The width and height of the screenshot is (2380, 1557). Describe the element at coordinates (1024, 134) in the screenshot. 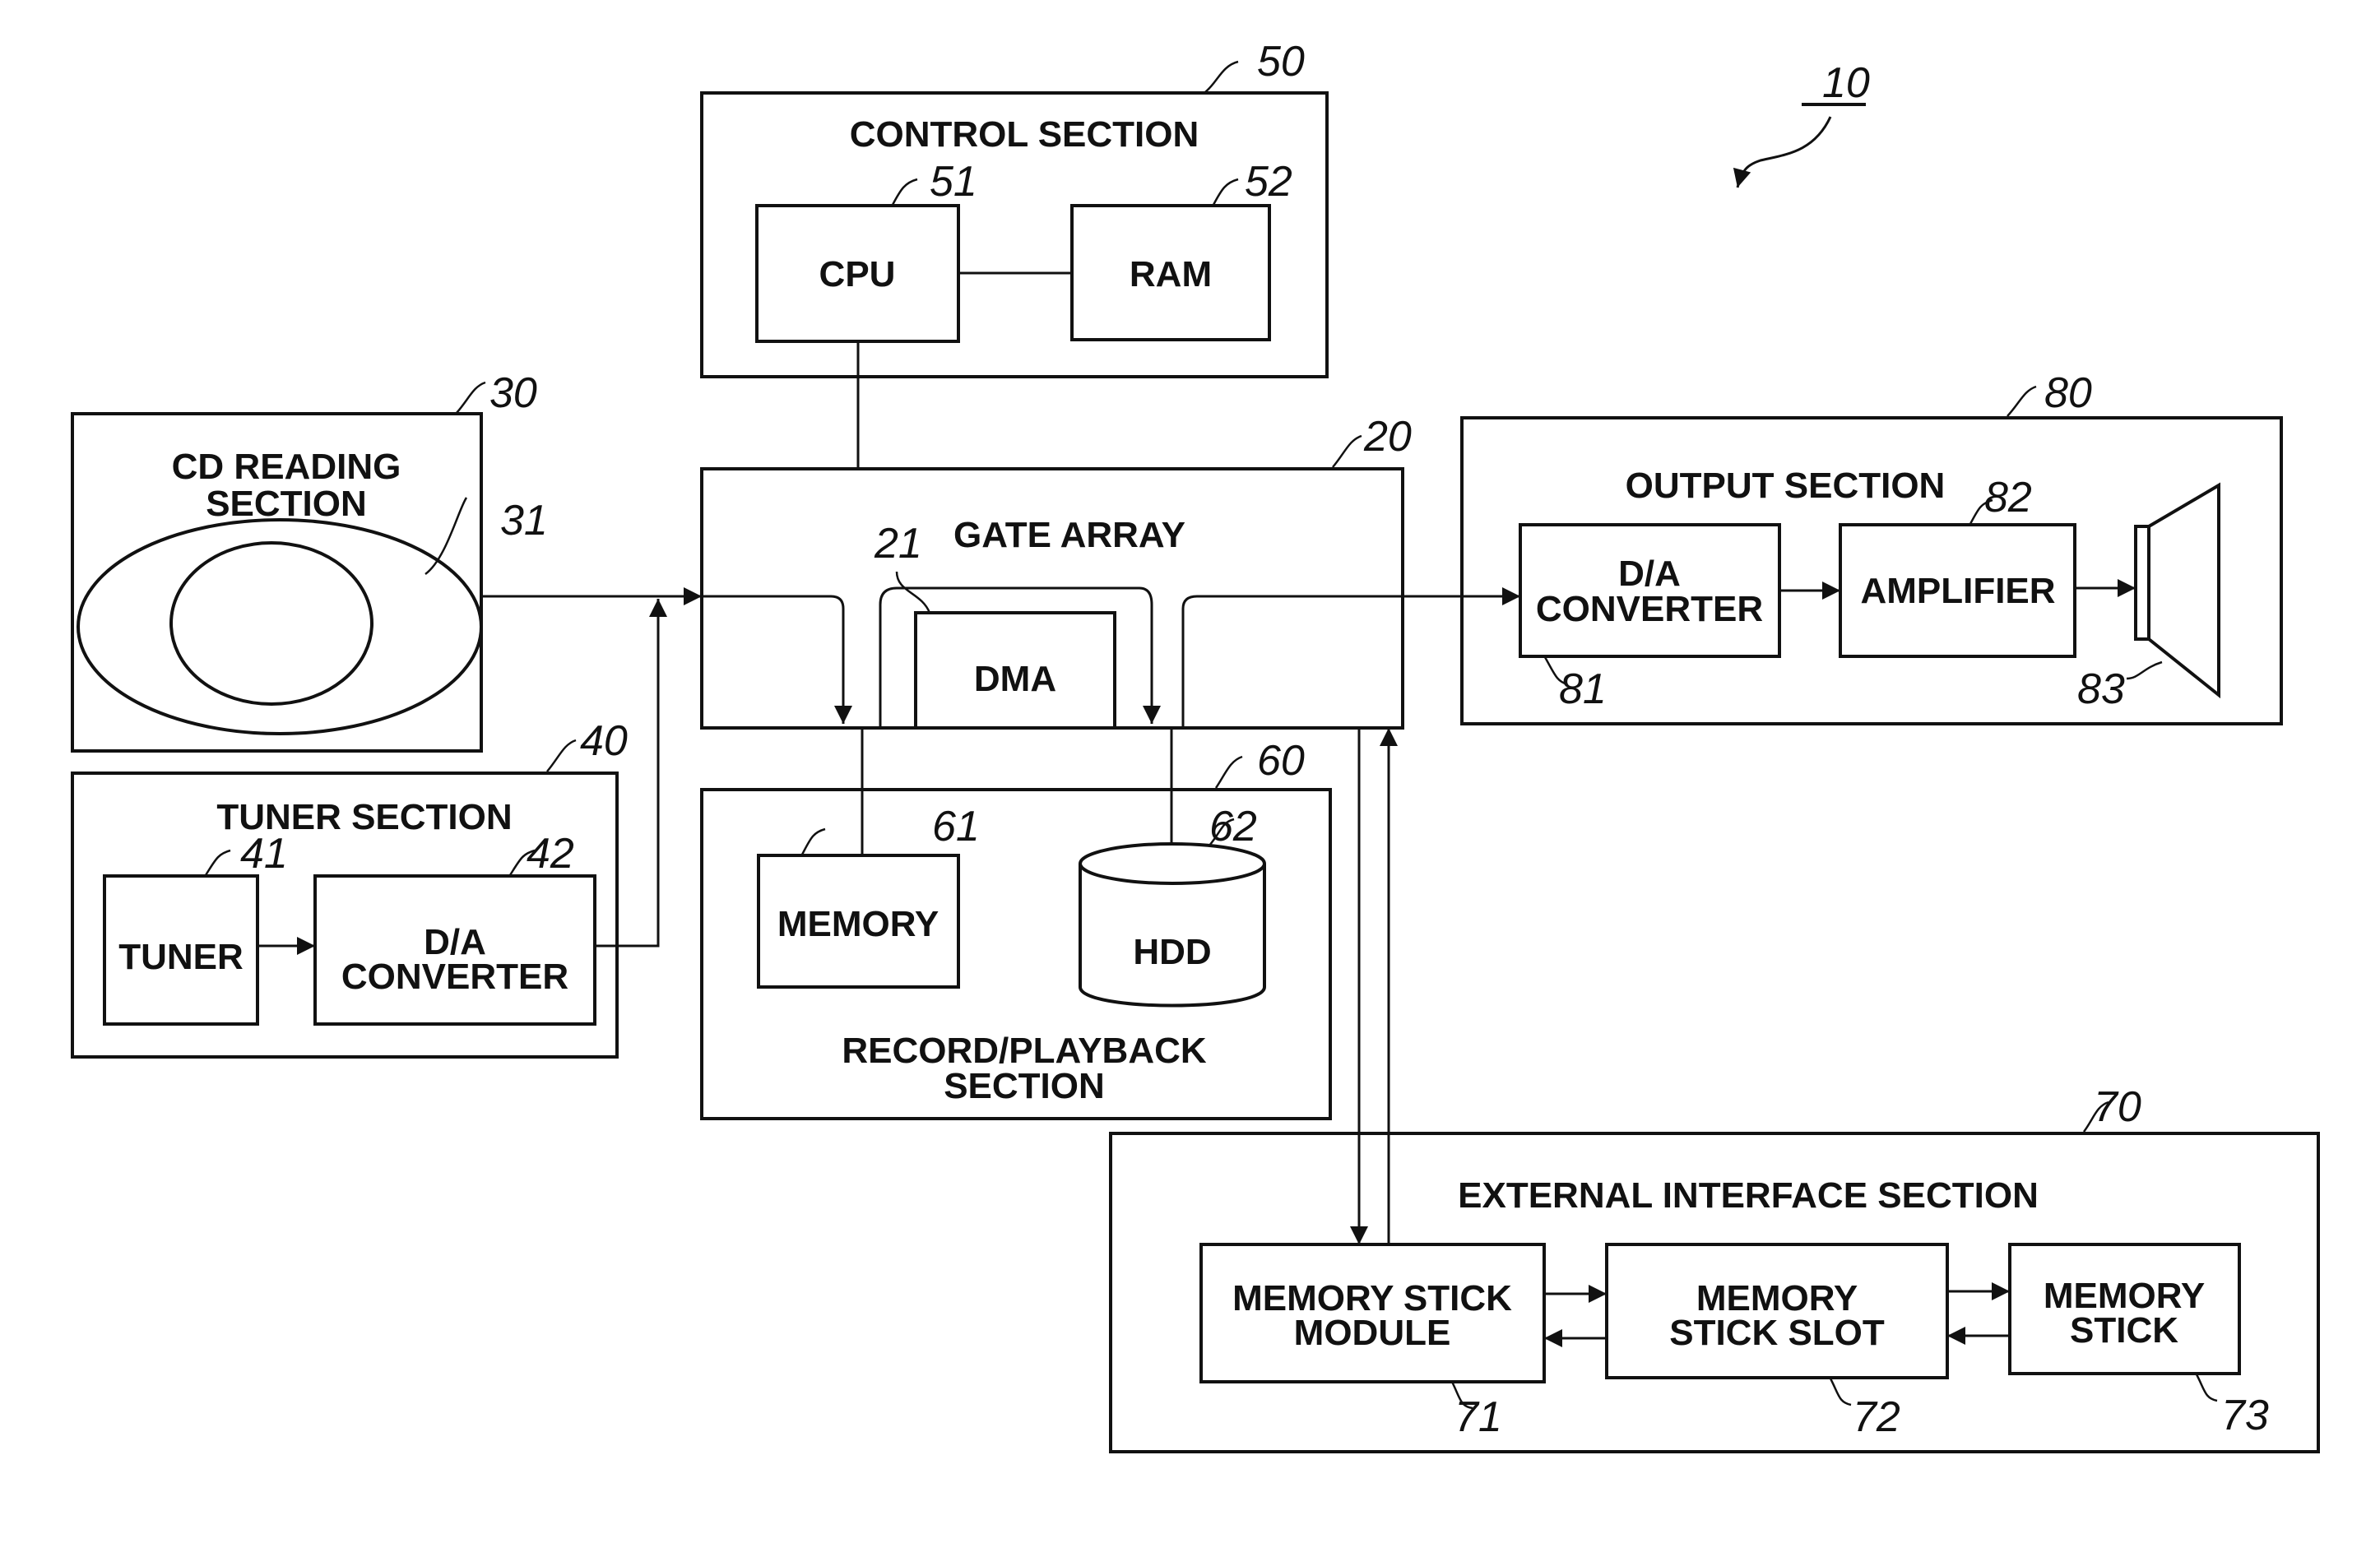

I see `control-section-title: CONTROL SECTION` at that location.